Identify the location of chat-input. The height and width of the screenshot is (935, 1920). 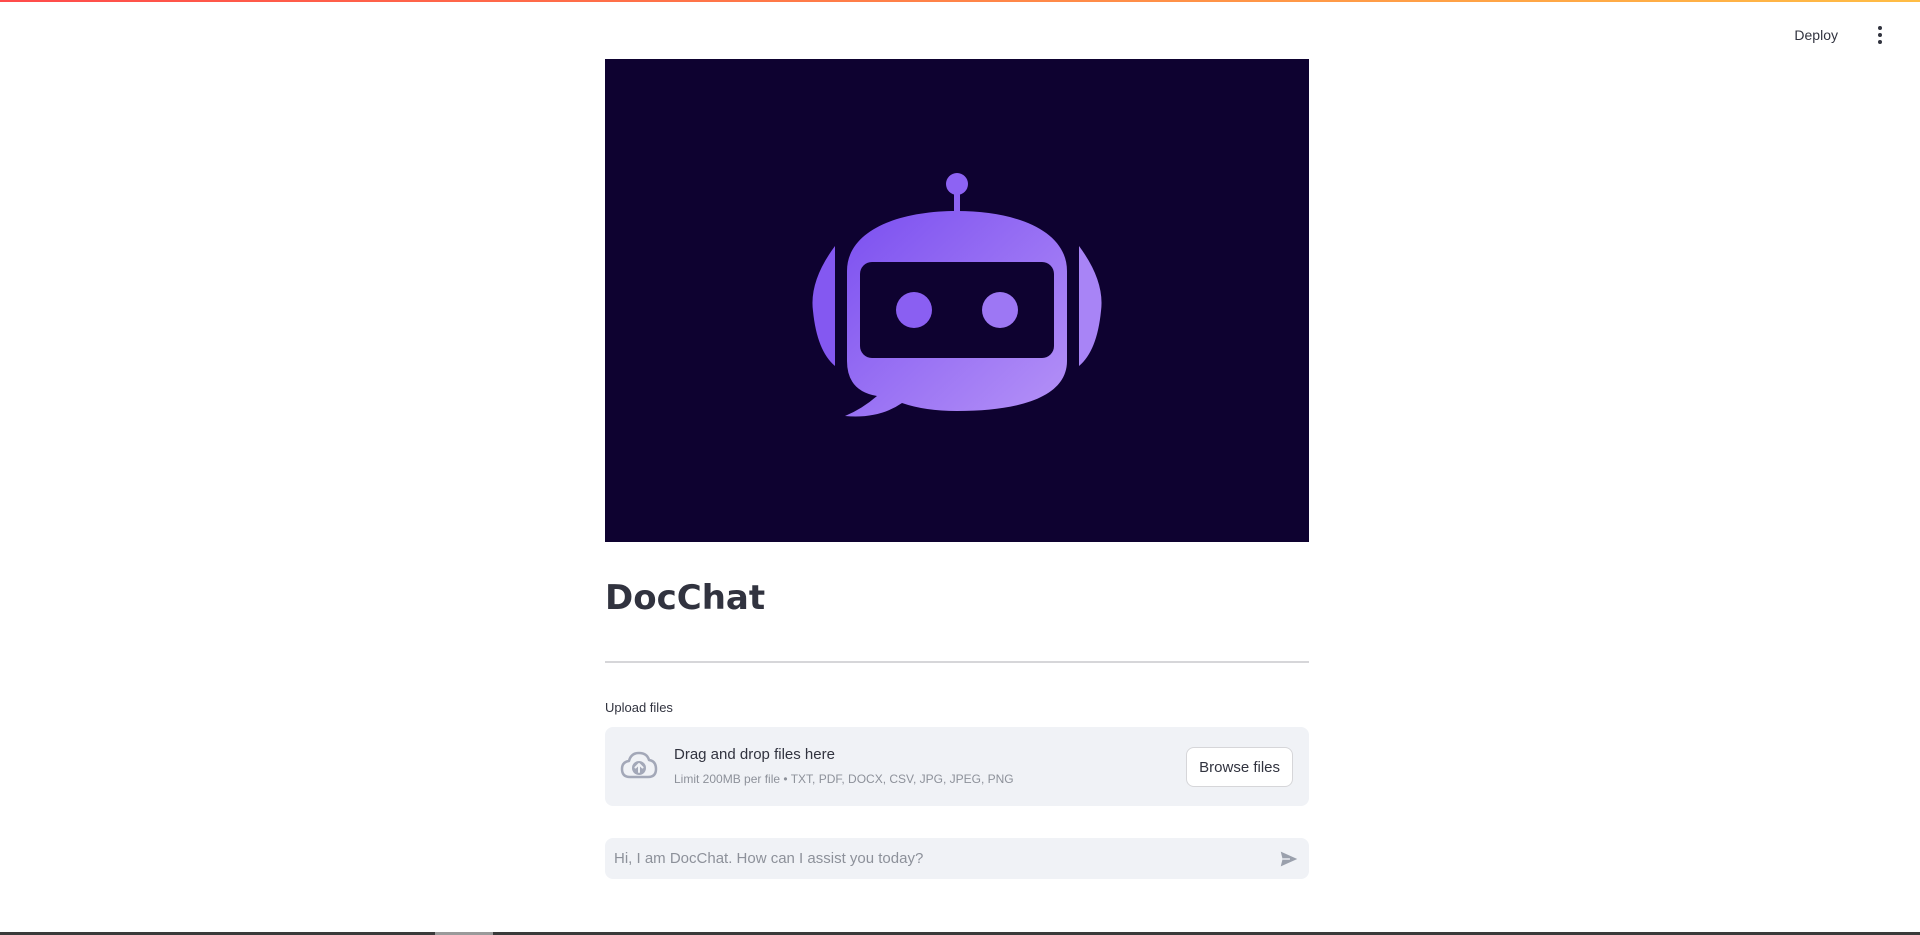
(925, 858).